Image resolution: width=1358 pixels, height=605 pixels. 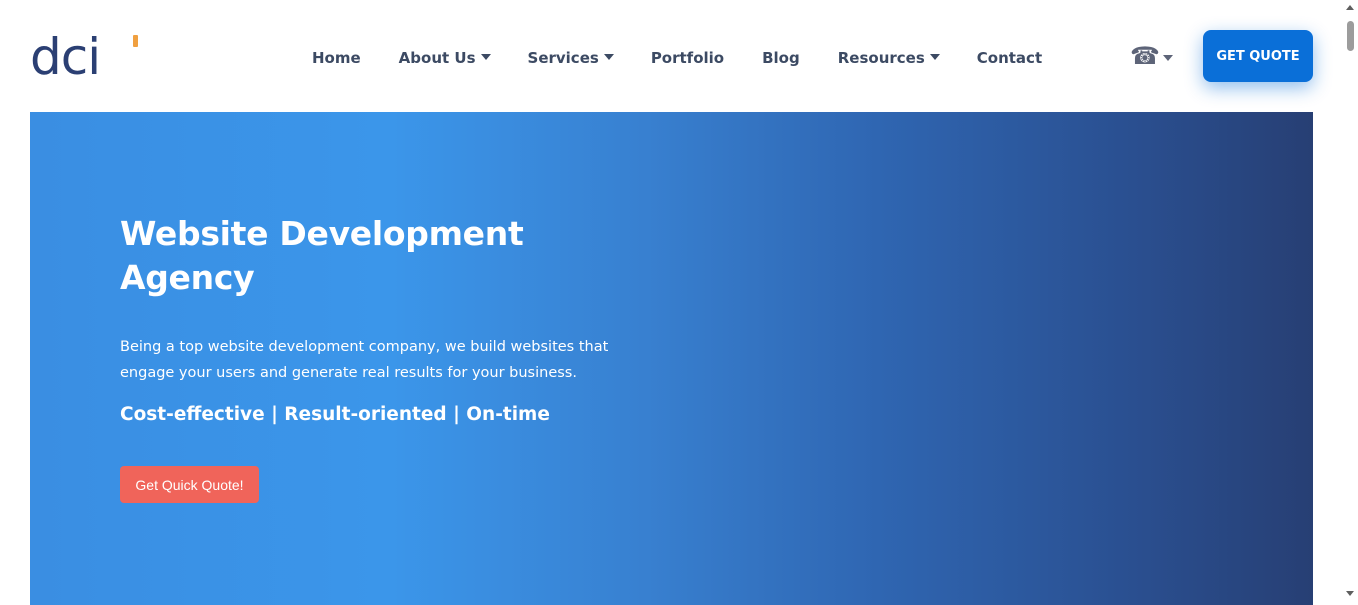 I want to click on nav-item-label: Blog, so click(x=781, y=58).